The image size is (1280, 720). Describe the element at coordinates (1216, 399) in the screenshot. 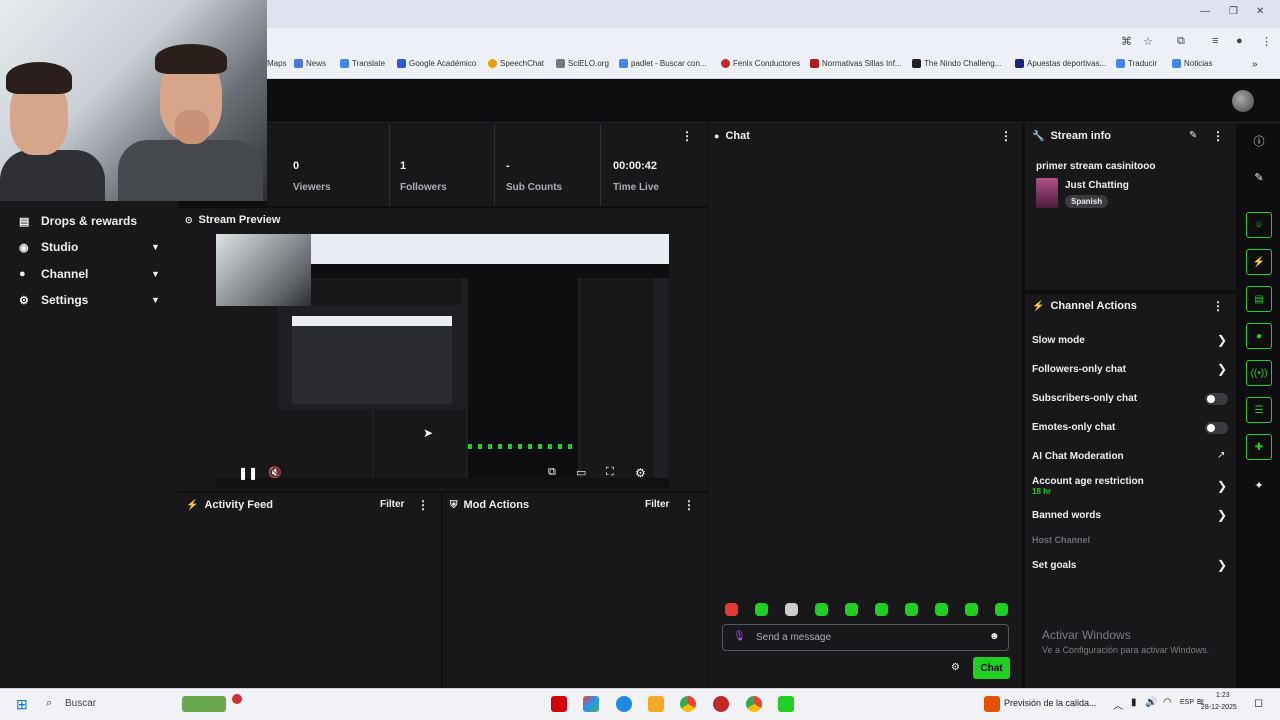

I see `subscribers-only-toggle` at that location.